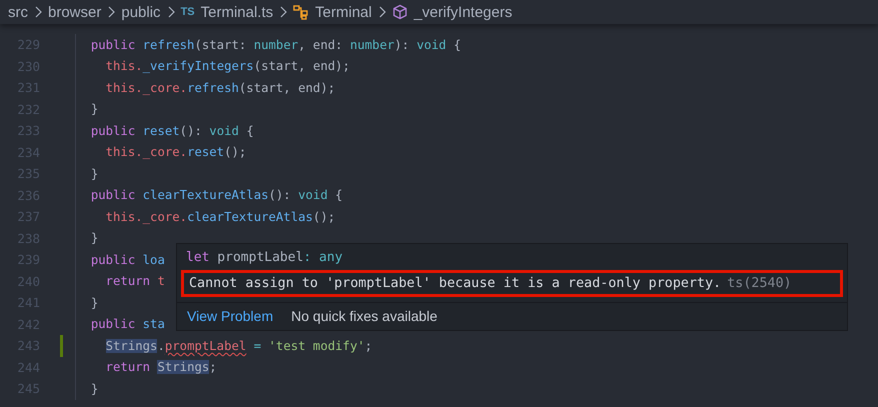 This screenshot has width=878, height=407. What do you see at coordinates (187, 12) in the screenshot?
I see `file-type-label: TS` at bounding box center [187, 12].